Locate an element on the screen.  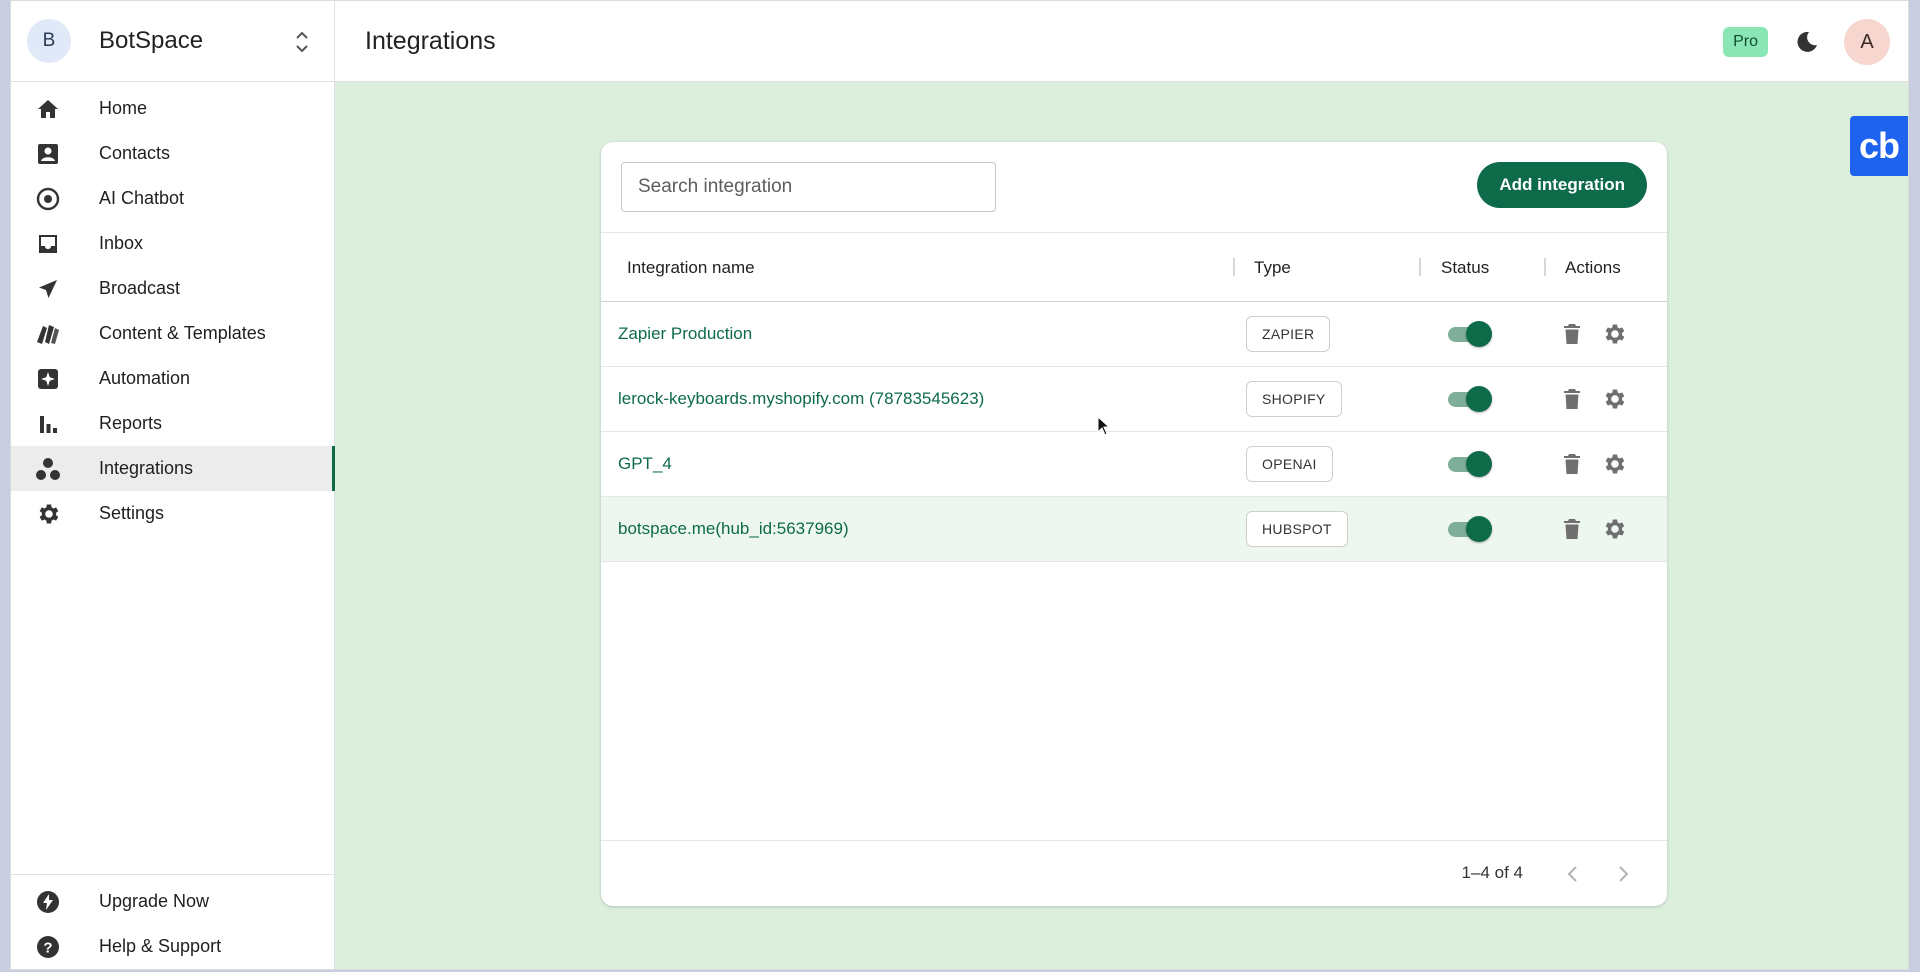
integration-name-link: botspace.me(hub_id:5637969) is located at coordinates (733, 529).